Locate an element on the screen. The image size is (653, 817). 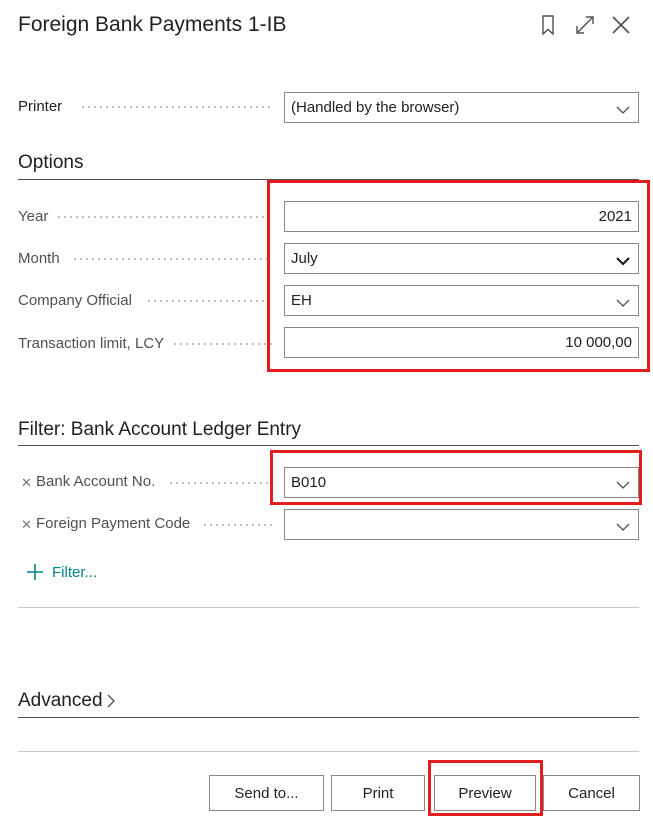
year-label: Year is located at coordinates (33, 216).